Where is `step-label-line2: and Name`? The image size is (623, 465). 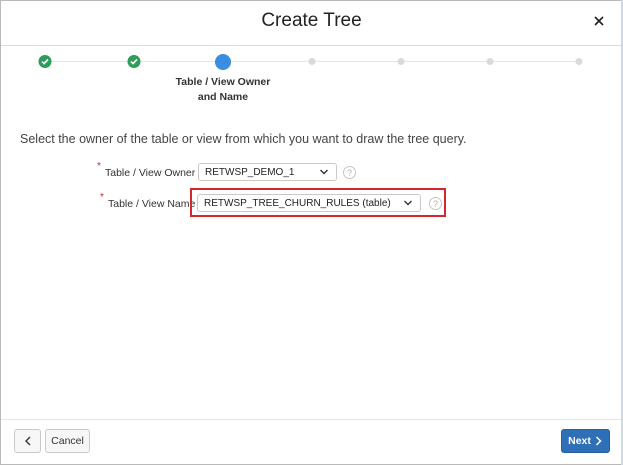 step-label-line2: and Name is located at coordinates (223, 97).